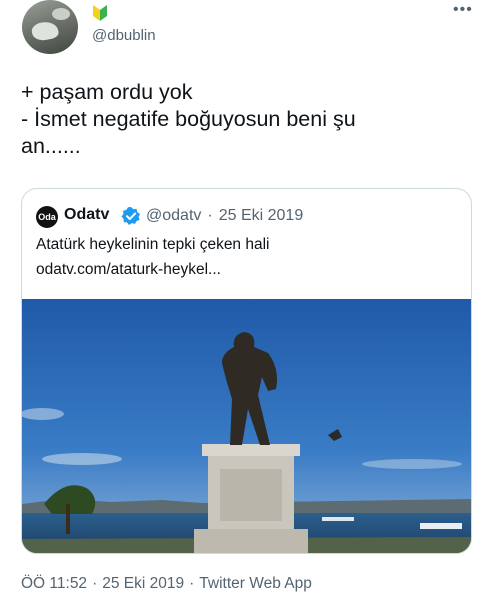 The width and height of the screenshot is (494, 595). I want to click on tweet-line: + paşam ordu yok, so click(107, 92).